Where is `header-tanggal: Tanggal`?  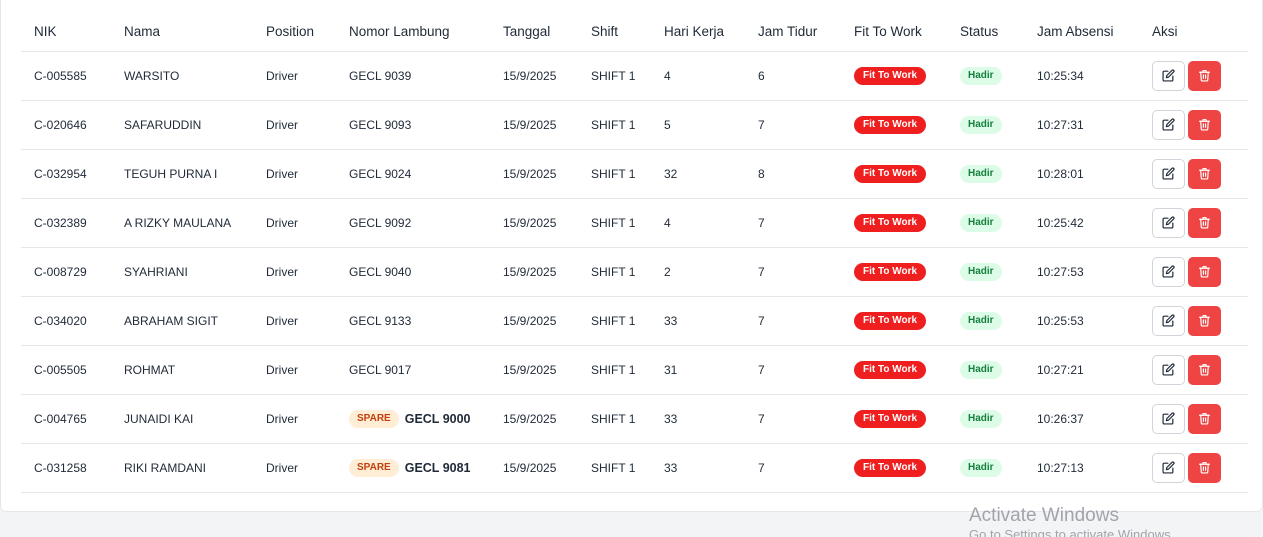
header-tanggal: Tanggal is located at coordinates (534, 32).